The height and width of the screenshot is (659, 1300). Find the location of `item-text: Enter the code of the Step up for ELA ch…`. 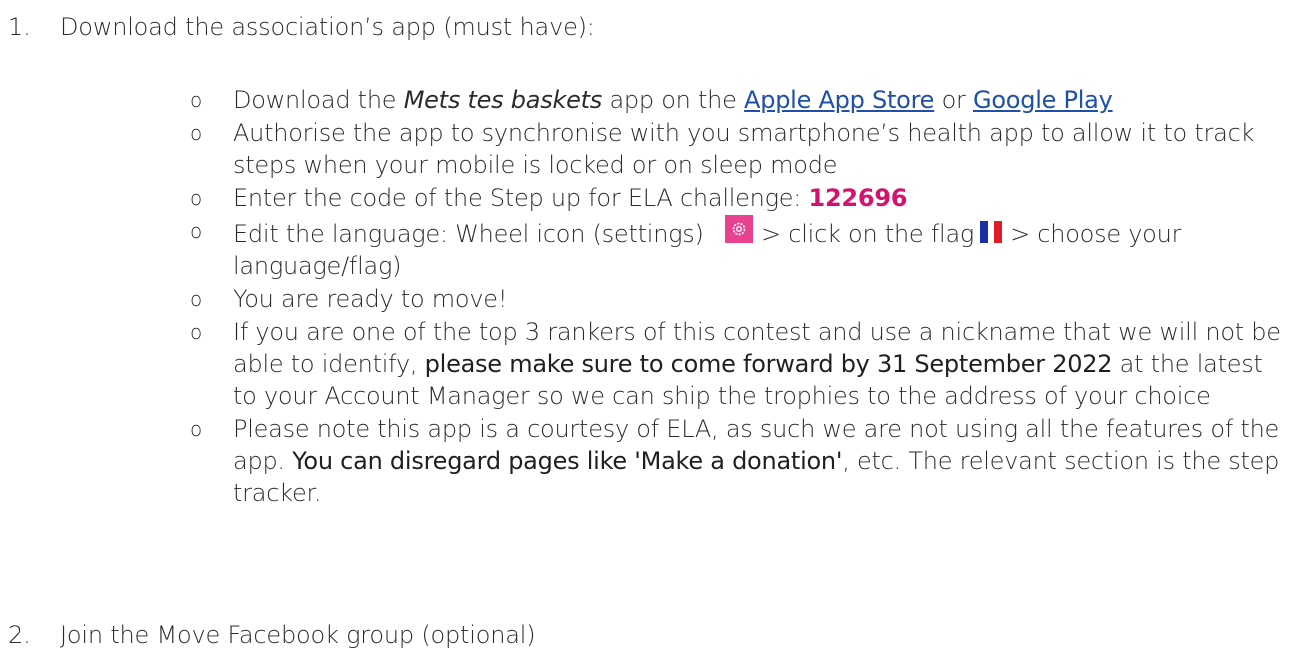

item-text: Enter the code of the Step up for ELA ch… is located at coordinates (521, 198).